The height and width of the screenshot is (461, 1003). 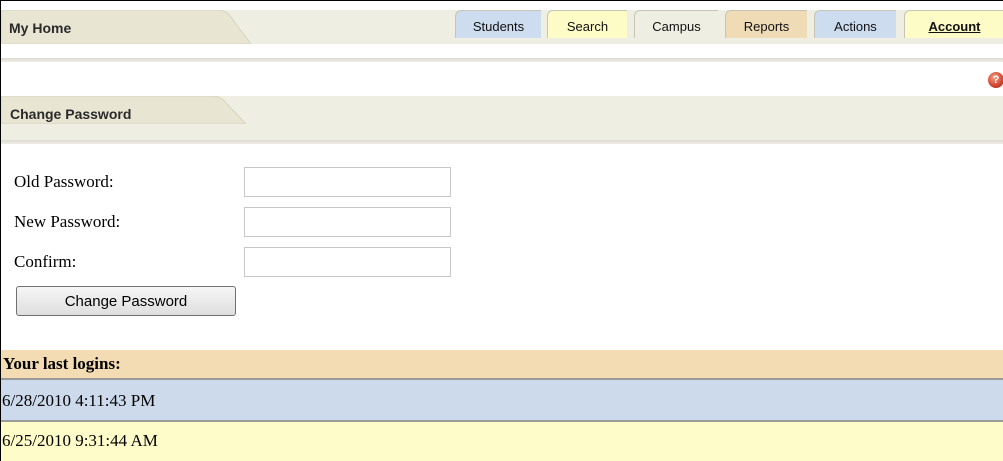 What do you see at coordinates (62, 363) in the screenshot?
I see `last-logins-title: Your last logins:` at bounding box center [62, 363].